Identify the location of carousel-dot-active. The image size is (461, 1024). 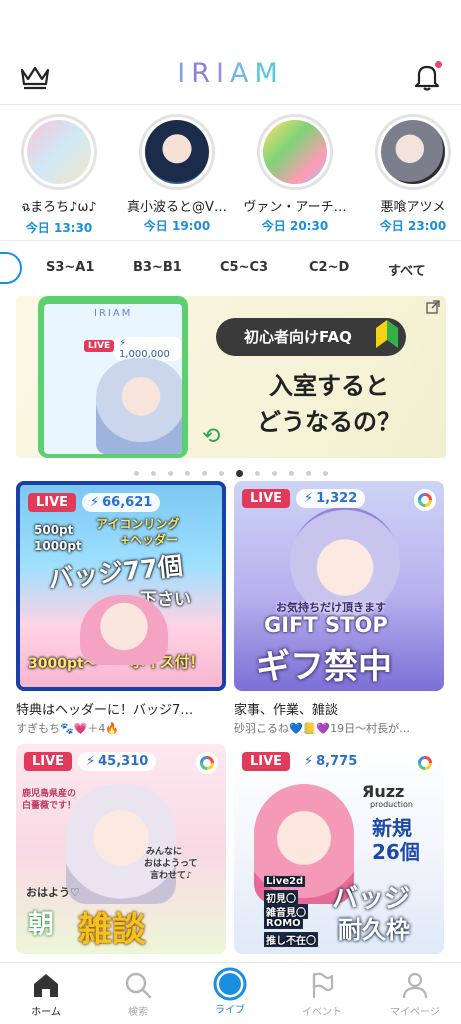
(239, 473).